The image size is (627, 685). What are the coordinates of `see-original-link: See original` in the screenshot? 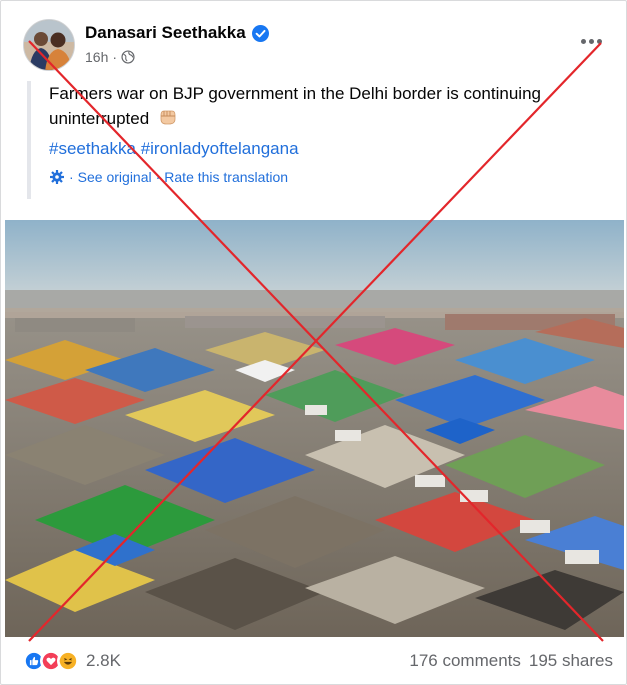 It's located at (115, 177).